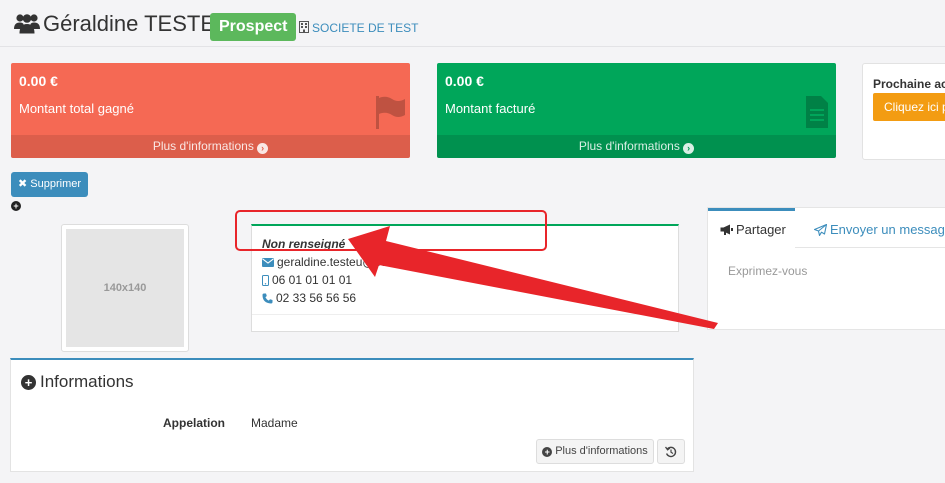  Describe the element at coordinates (267, 298) in the screenshot. I see `phone-icon` at that location.